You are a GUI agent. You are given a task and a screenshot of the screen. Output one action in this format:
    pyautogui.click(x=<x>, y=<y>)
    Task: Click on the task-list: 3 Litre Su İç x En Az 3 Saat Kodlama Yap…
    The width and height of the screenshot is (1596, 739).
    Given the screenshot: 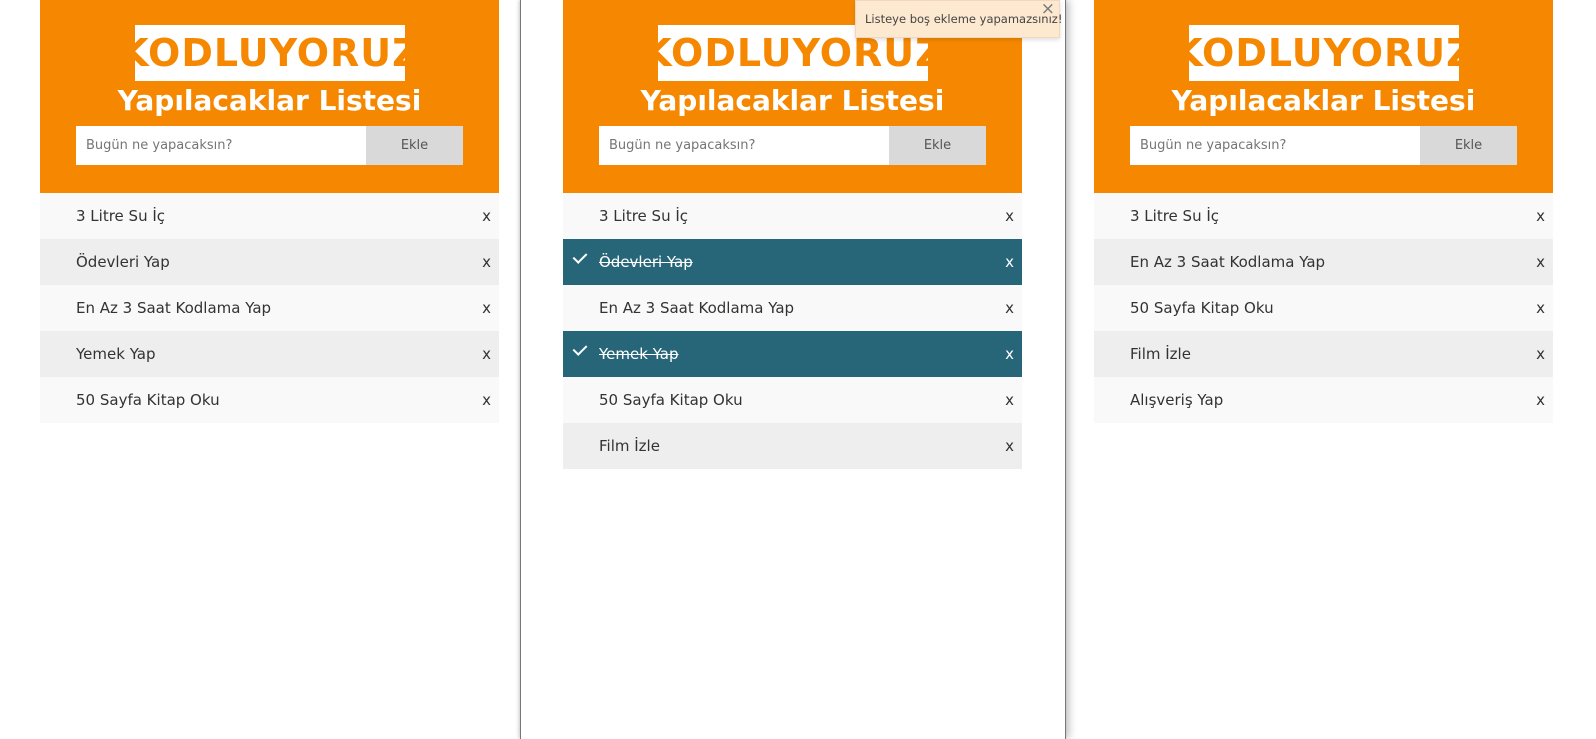 What is the action you would take?
    pyautogui.click(x=1323, y=308)
    